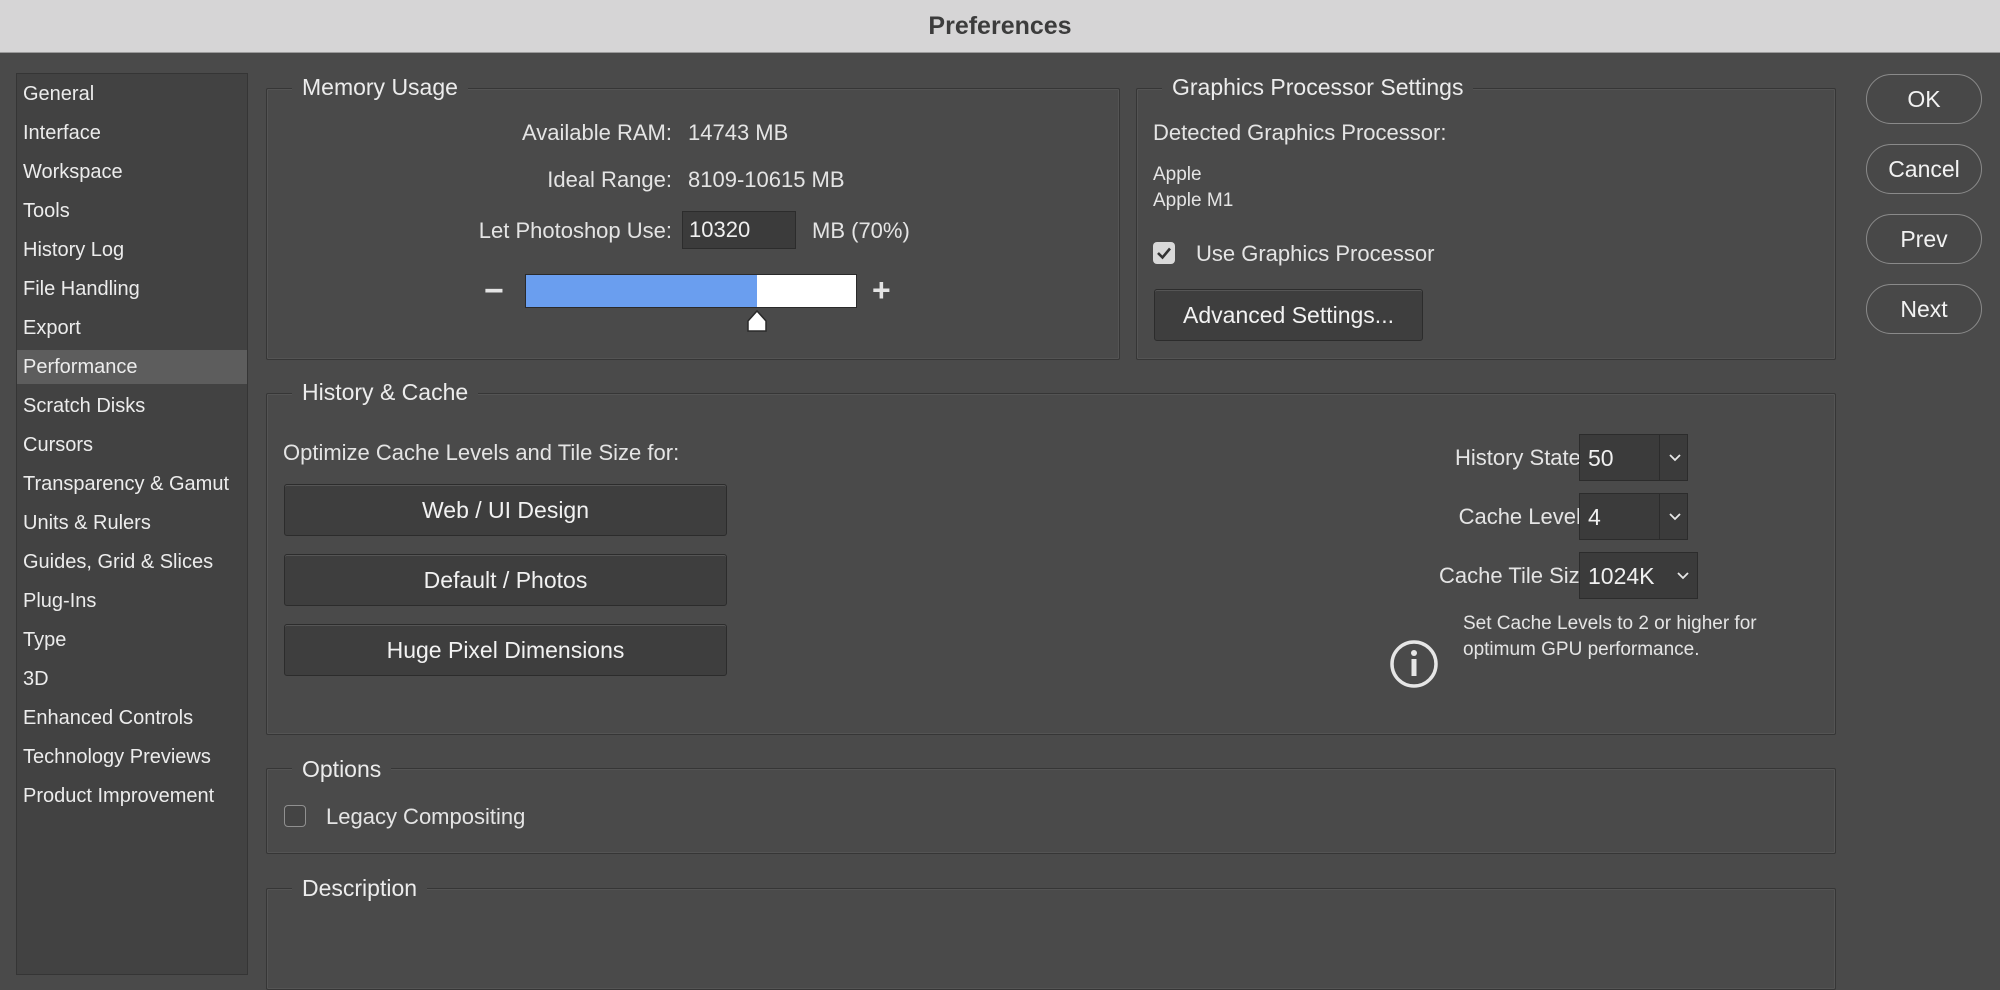  What do you see at coordinates (1924, 169) in the screenshot?
I see `cancel-button: Cancel` at bounding box center [1924, 169].